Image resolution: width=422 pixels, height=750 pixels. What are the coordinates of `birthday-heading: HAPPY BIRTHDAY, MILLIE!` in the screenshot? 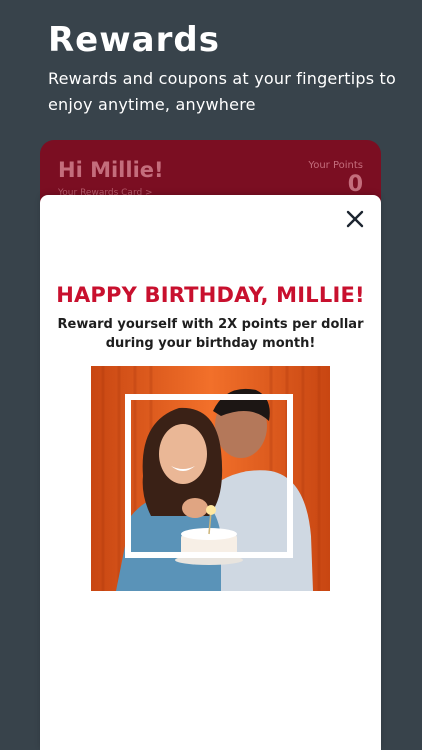 It's located at (210, 295).